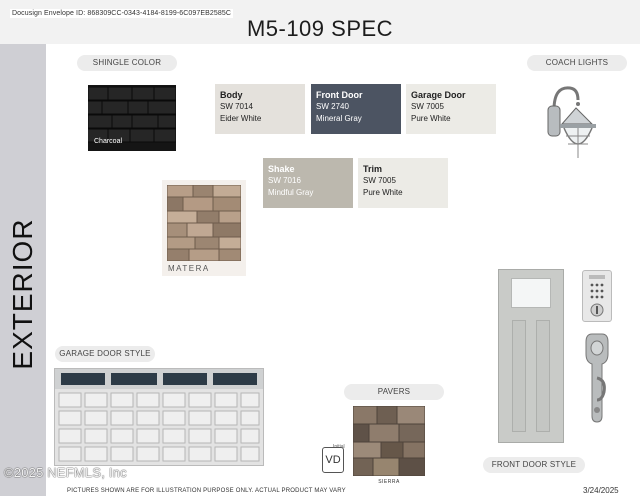  Describe the element at coordinates (339, 95) in the screenshot. I see `swatch-name: Front Door` at that location.